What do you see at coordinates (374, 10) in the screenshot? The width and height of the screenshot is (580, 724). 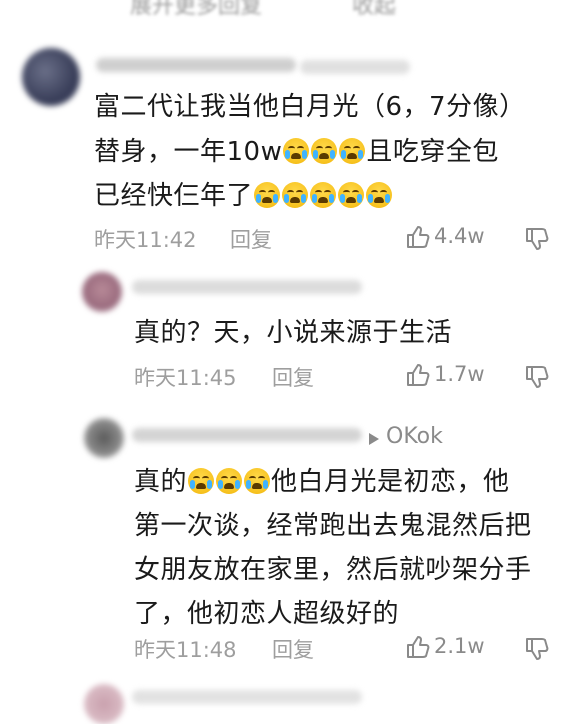 I see `collapse-link: 收起` at bounding box center [374, 10].